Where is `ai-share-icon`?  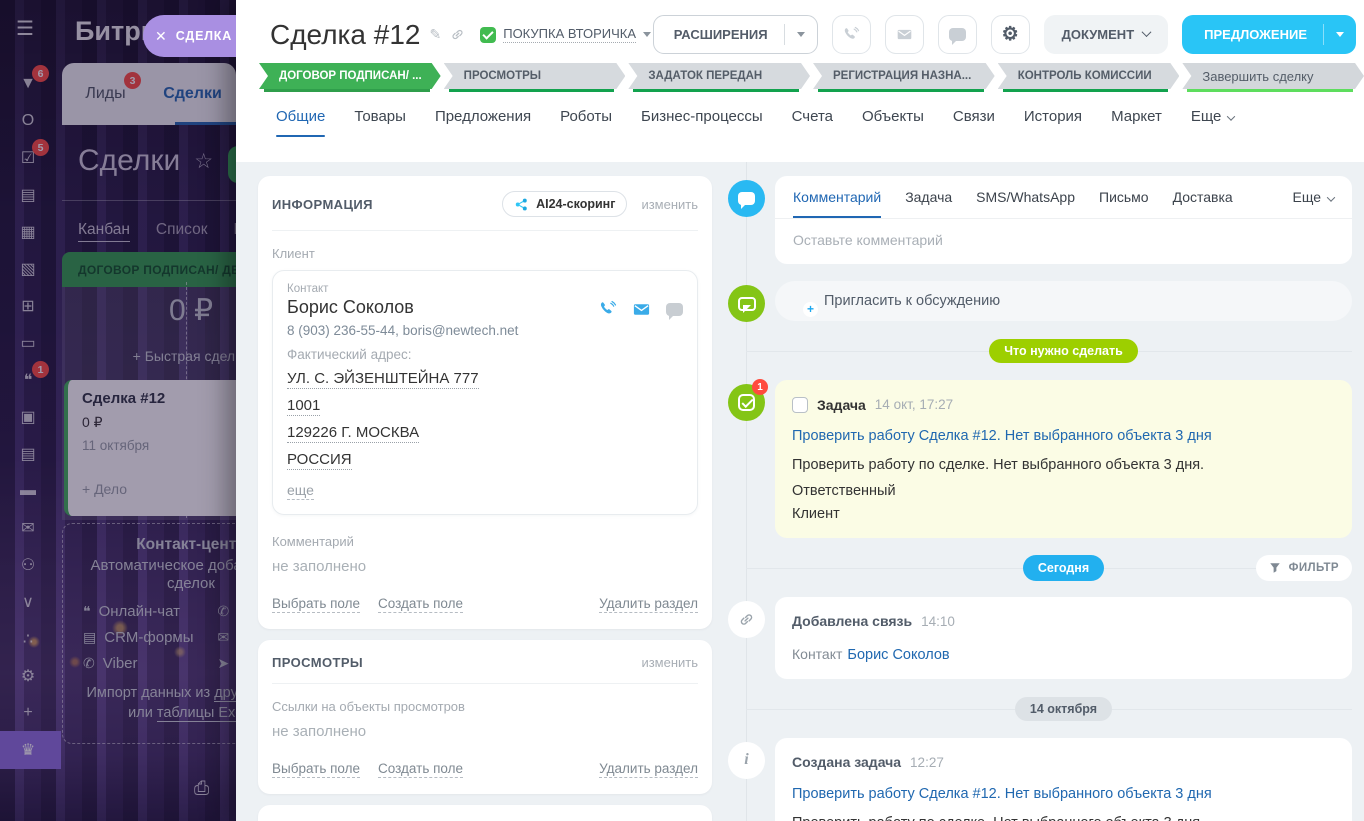 ai-share-icon is located at coordinates (521, 204).